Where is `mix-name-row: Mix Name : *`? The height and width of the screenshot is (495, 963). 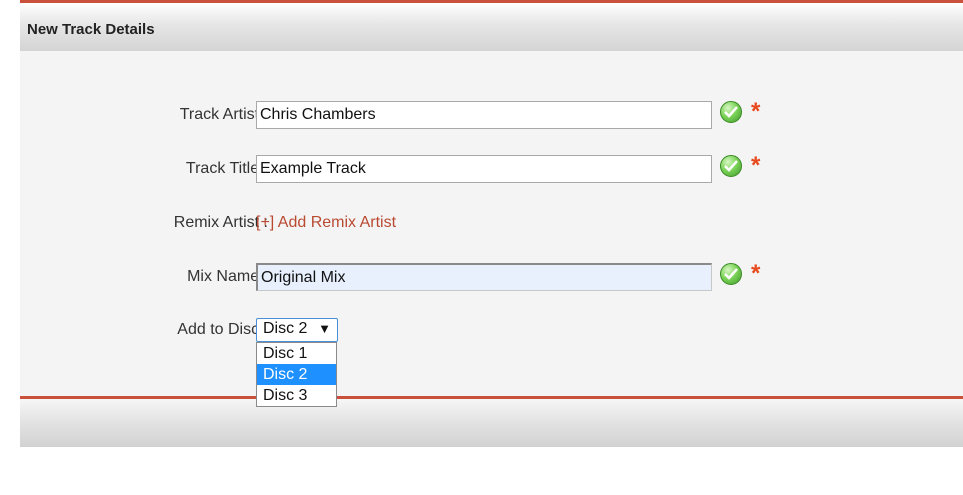
mix-name-row: Mix Name : * is located at coordinates (491, 275).